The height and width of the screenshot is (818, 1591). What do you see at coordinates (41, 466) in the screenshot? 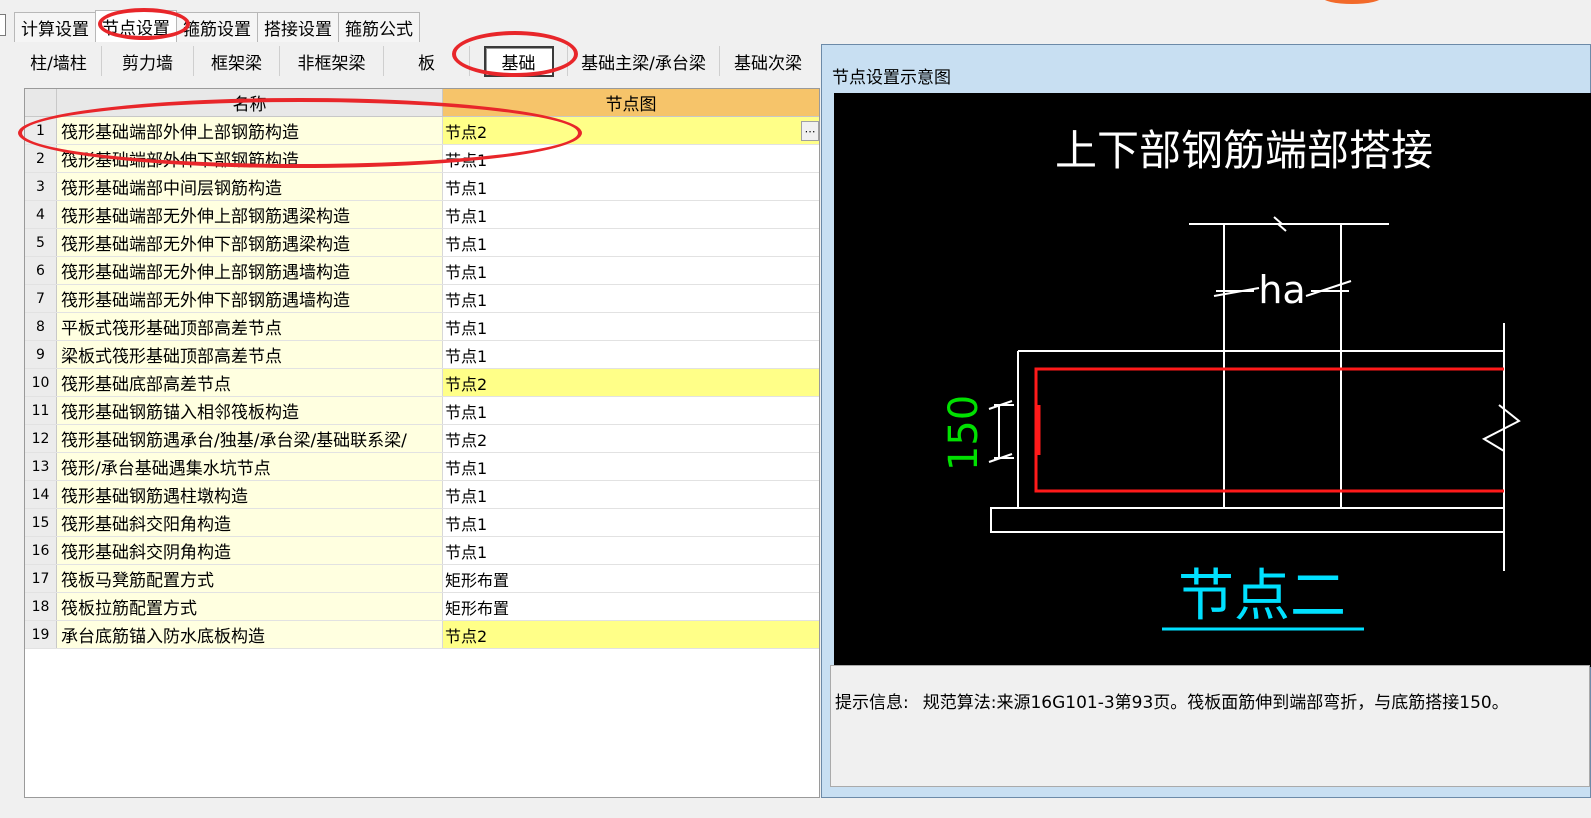
I see `row-number: 13` at bounding box center [41, 466].